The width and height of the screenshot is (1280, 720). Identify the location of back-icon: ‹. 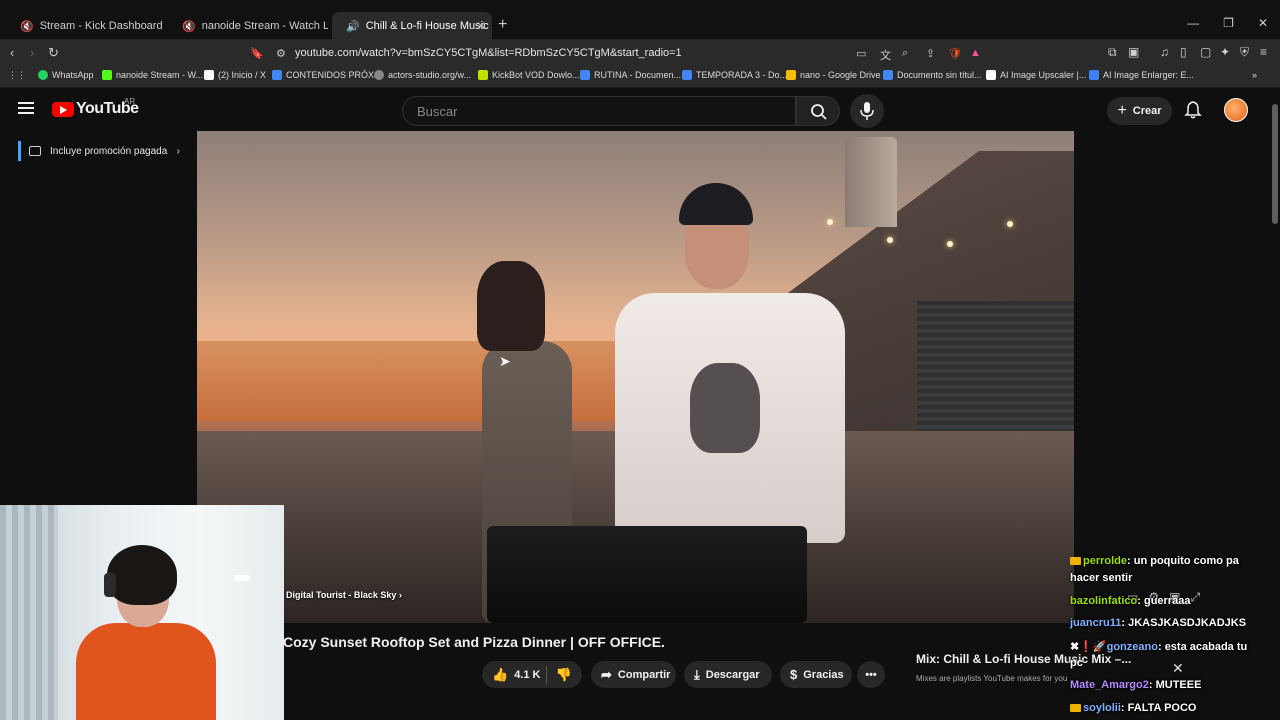
(12, 52).